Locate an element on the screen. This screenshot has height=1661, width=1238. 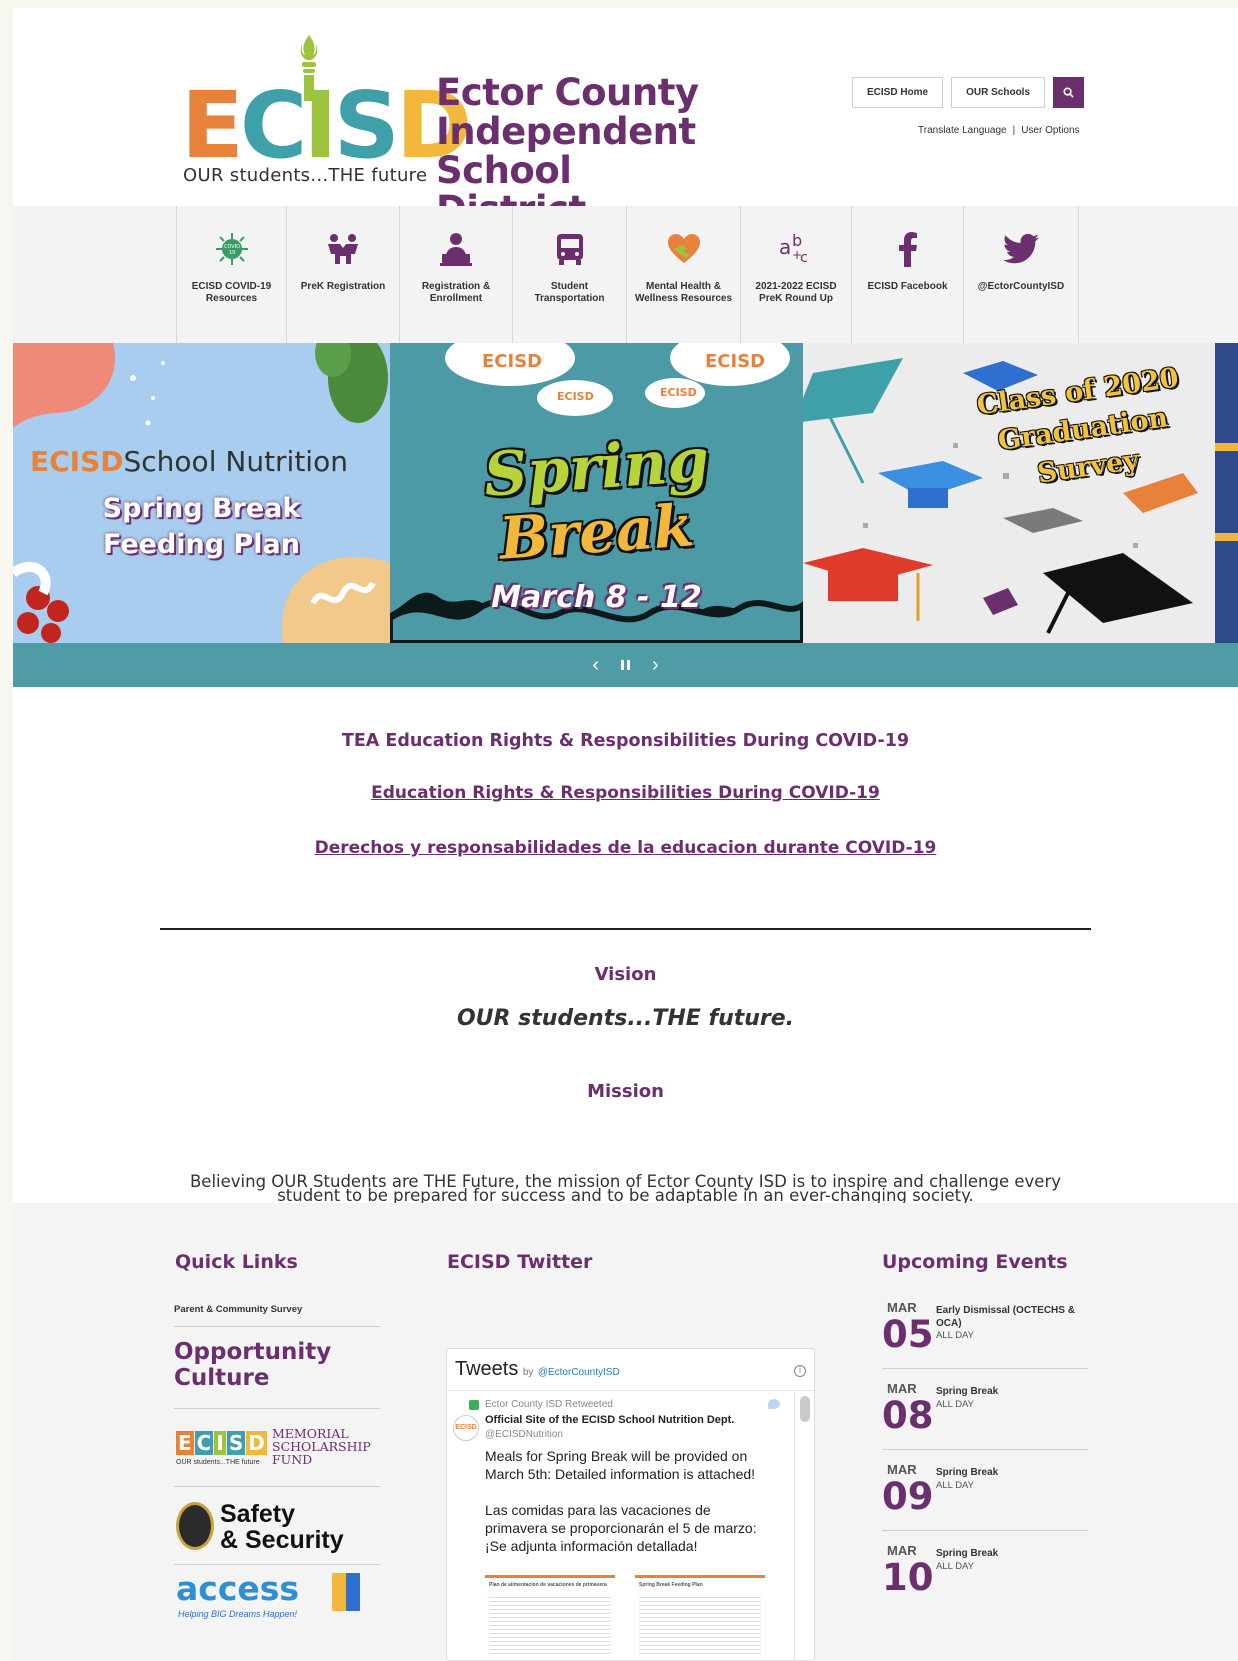
our-schools-button: OUR Schools is located at coordinates (998, 92).